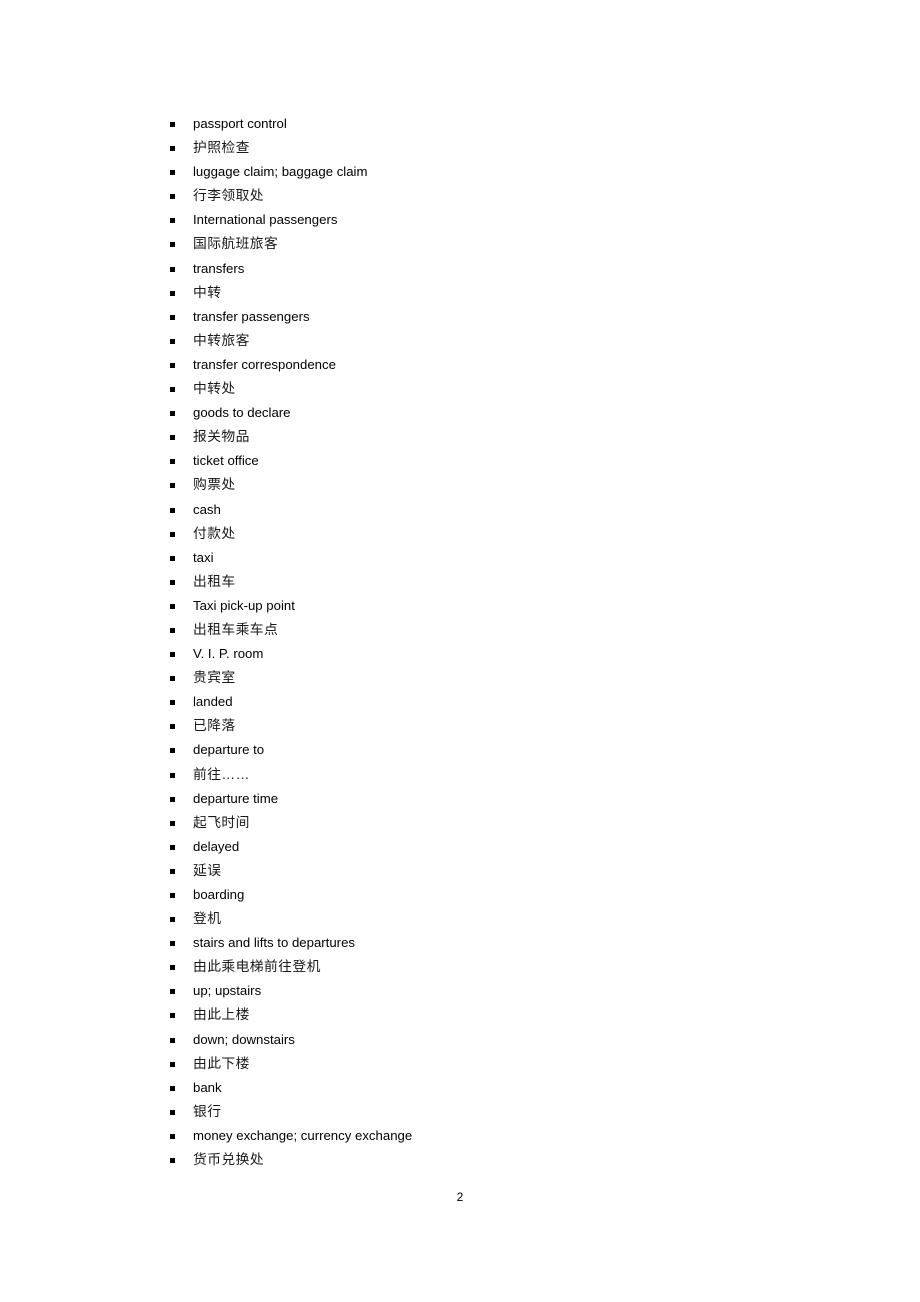  Describe the element at coordinates (207, 870) in the screenshot. I see `list-item-text: 延误` at that location.